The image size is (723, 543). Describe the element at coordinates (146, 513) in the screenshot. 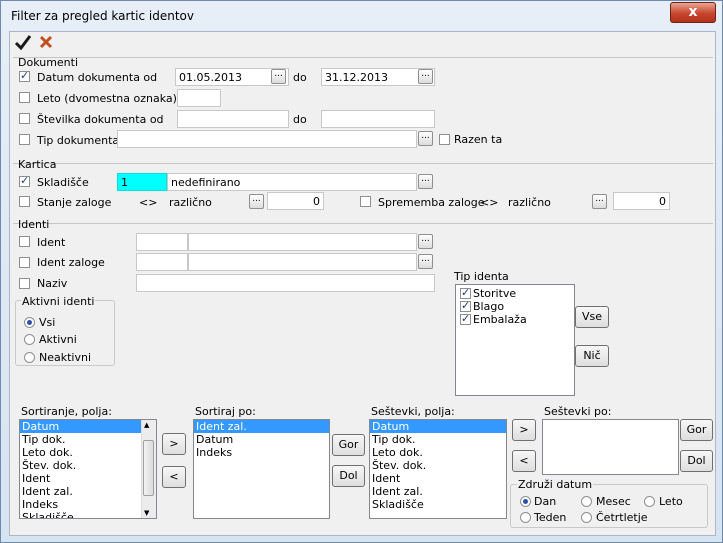

I see `scroll-down-arrow-icon: ▼` at that location.